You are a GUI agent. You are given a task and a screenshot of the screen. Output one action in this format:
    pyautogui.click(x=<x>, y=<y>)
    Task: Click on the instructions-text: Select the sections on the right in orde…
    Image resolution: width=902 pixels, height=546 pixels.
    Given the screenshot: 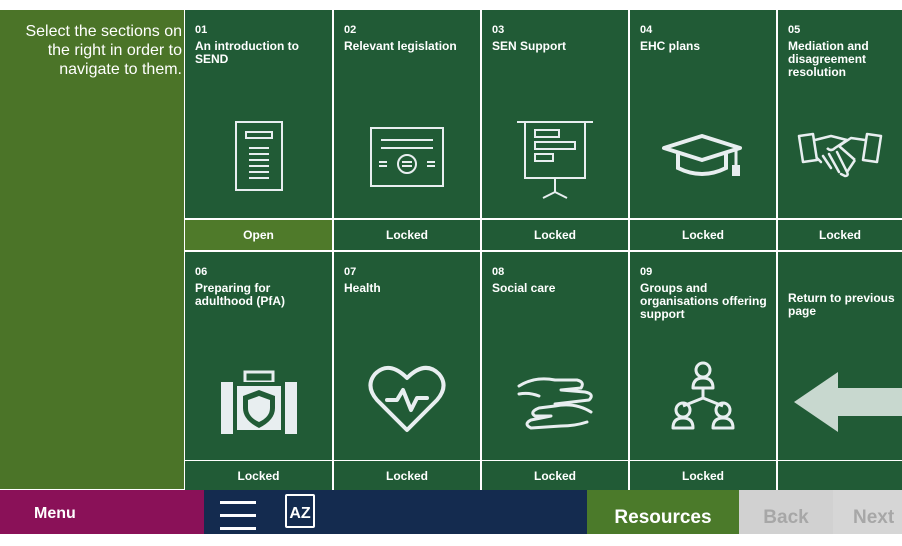 What is the action you would take?
    pyautogui.click(x=103, y=50)
    